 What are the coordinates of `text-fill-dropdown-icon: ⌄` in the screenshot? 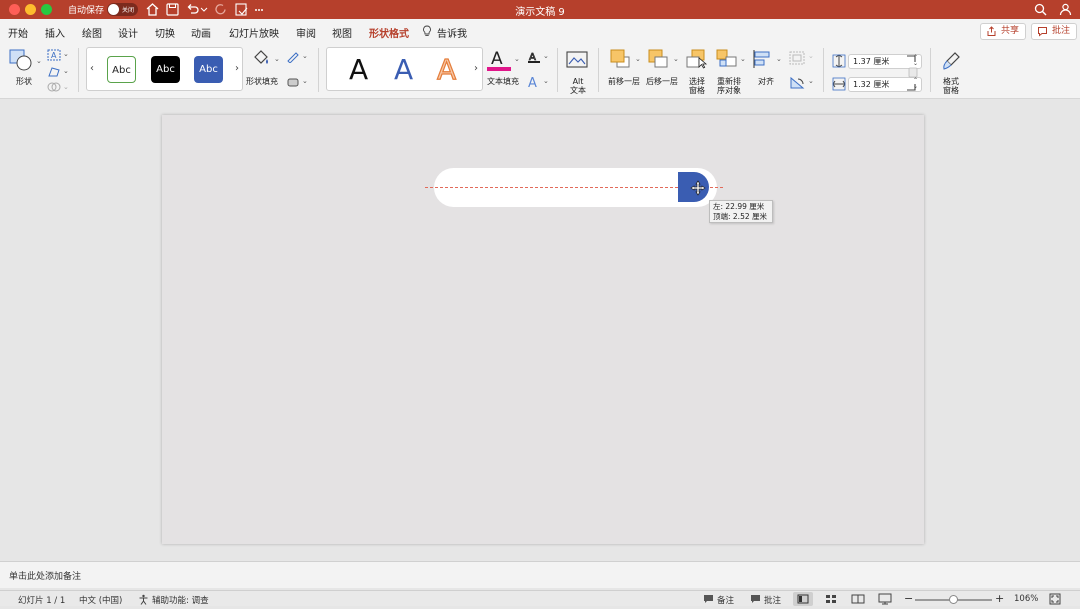 It's located at (517, 59).